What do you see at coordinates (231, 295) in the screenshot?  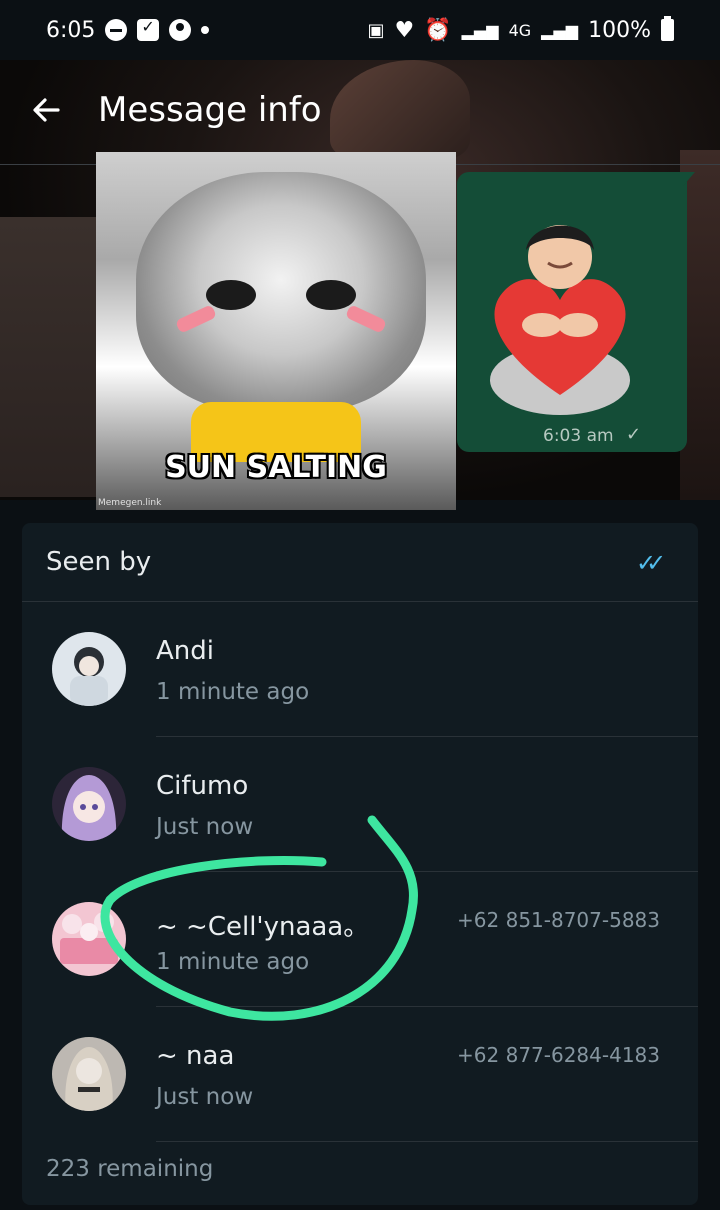 I see `cat-eye-left` at bounding box center [231, 295].